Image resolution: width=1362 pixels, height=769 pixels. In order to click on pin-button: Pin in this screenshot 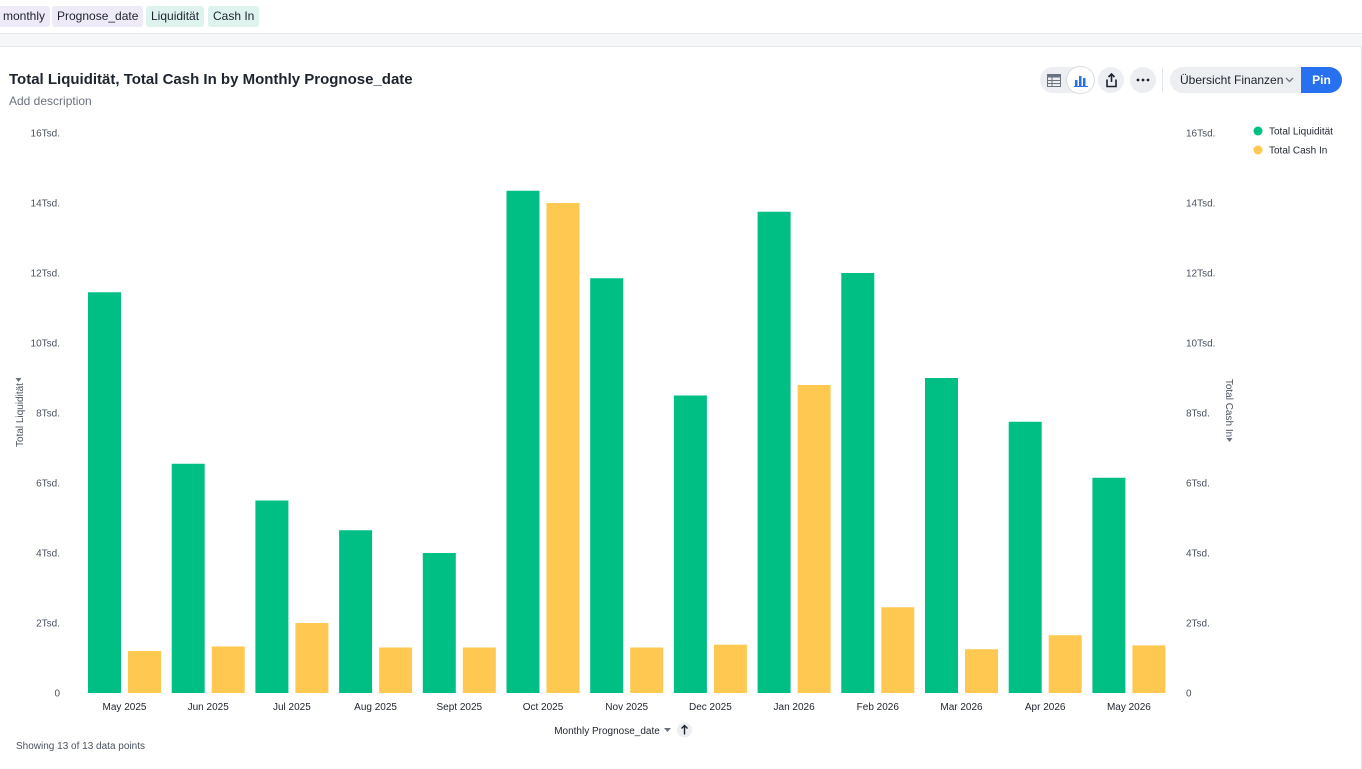, I will do `click(1321, 80)`.